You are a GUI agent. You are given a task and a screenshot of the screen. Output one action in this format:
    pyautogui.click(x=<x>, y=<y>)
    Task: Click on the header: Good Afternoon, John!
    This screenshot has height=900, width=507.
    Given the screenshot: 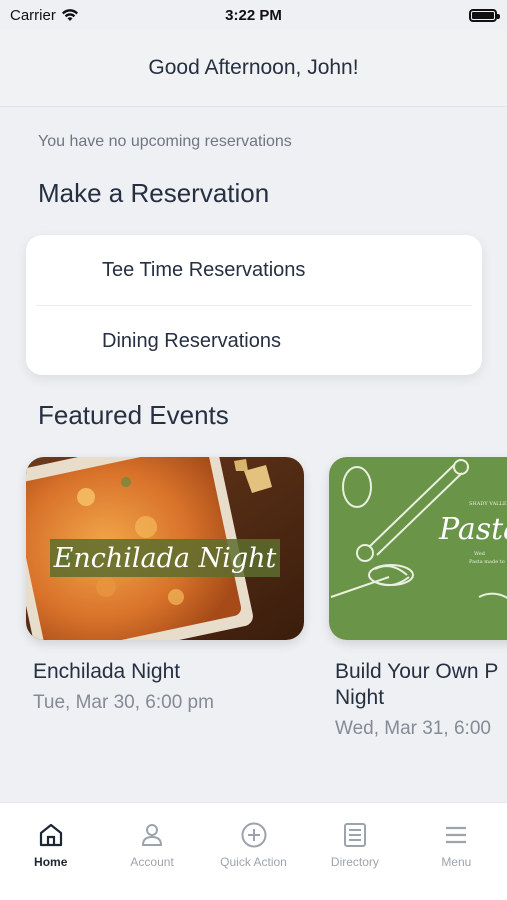 What is the action you would take?
    pyautogui.click(x=253, y=68)
    